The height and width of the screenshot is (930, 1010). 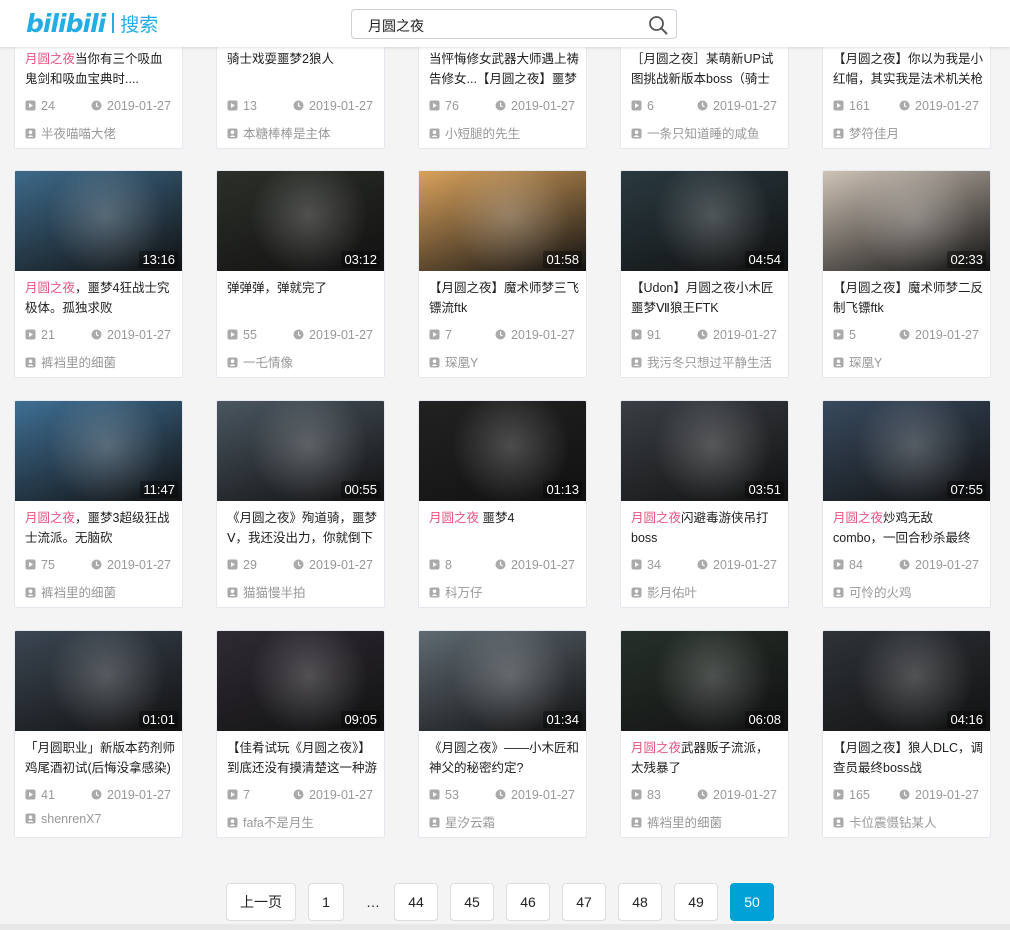 What do you see at coordinates (504, 796) in the screenshot?
I see `video-meta: 53 2019-01-27` at bounding box center [504, 796].